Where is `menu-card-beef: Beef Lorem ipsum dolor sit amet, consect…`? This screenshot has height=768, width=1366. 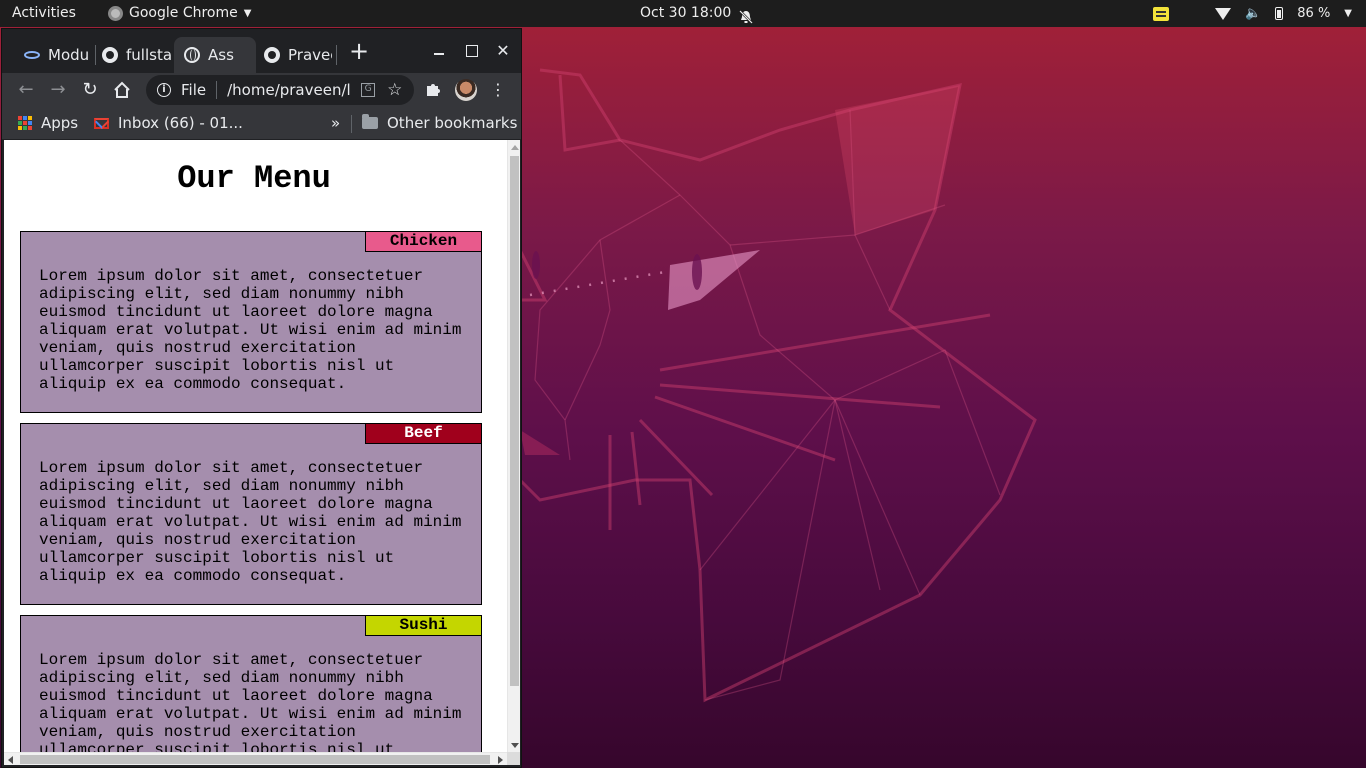
menu-card-beef: Beef Lorem ipsum dolor sit amet, consect… is located at coordinates (251, 514).